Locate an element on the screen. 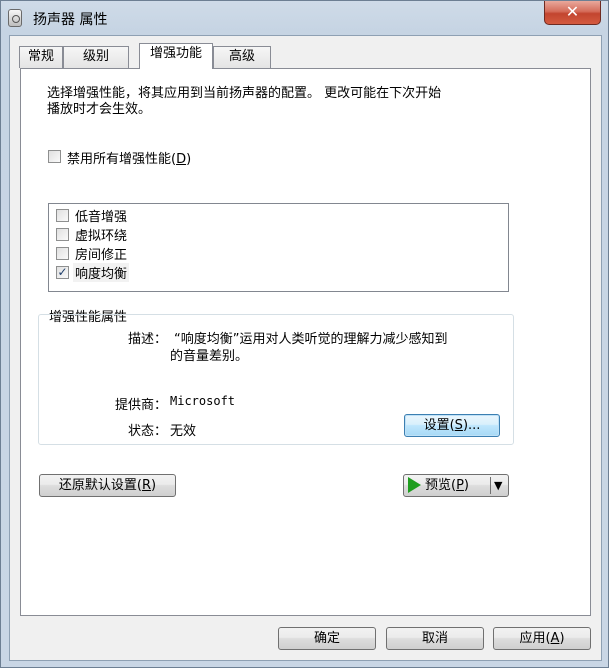  virtual-surround-checkbox is located at coordinates (62, 234).